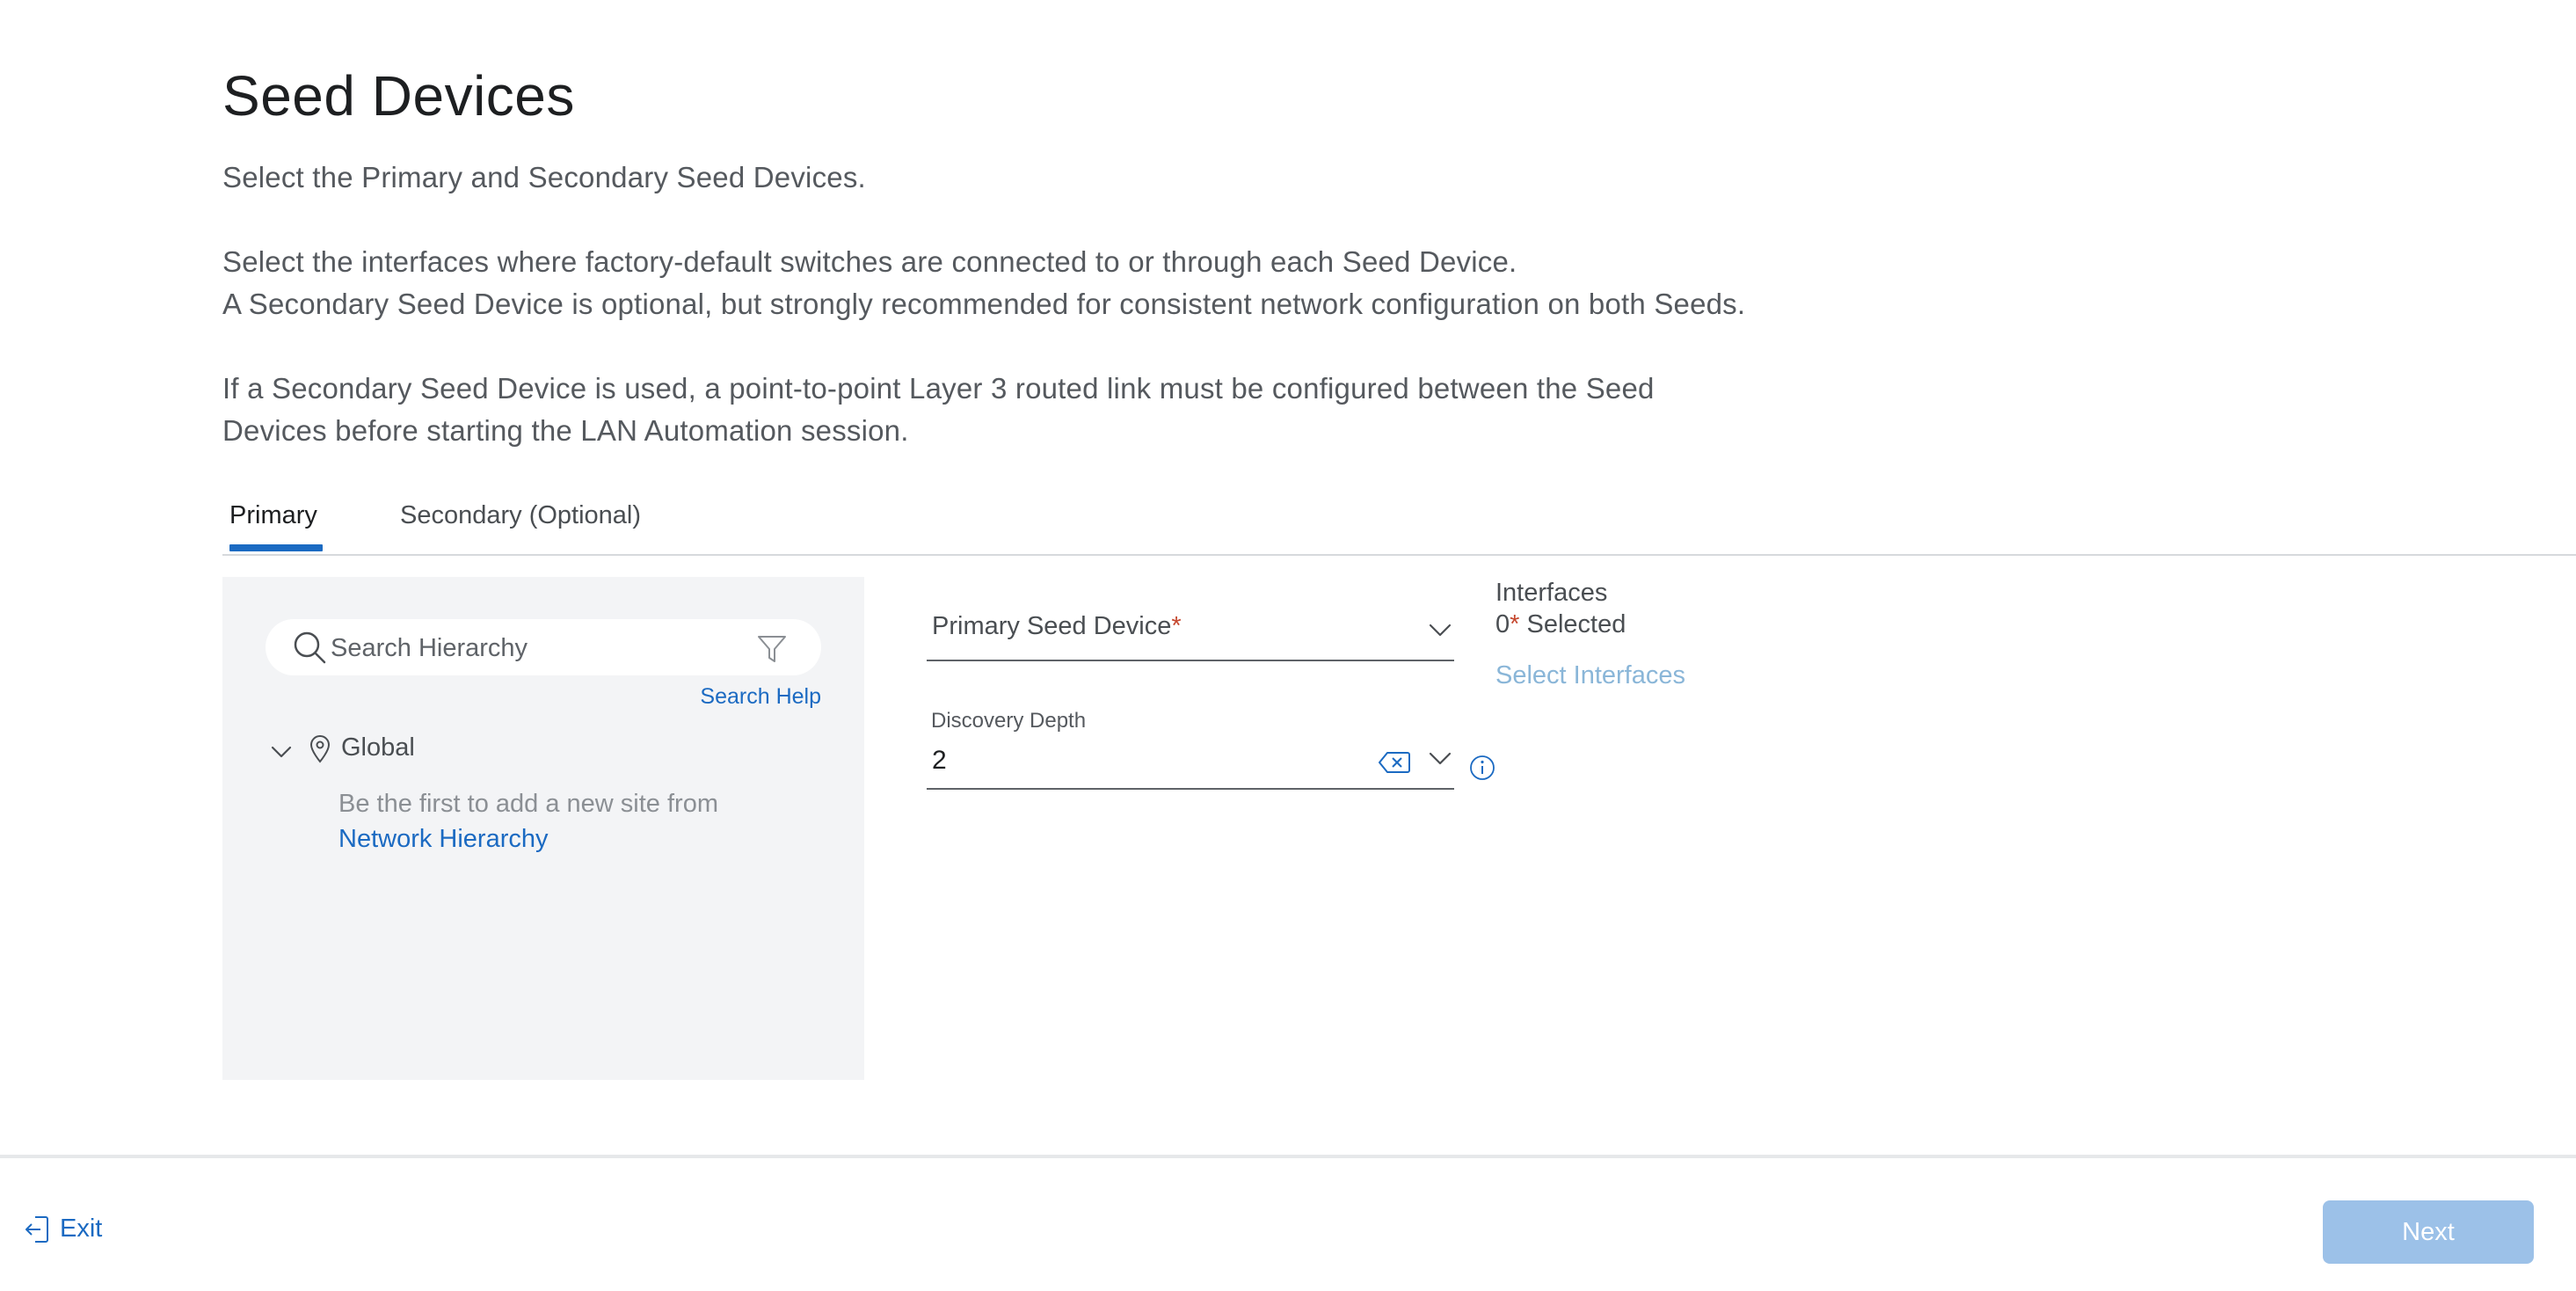 Image resolution: width=2576 pixels, height=1291 pixels. I want to click on page-title: Seed Devices, so click(398, 96).